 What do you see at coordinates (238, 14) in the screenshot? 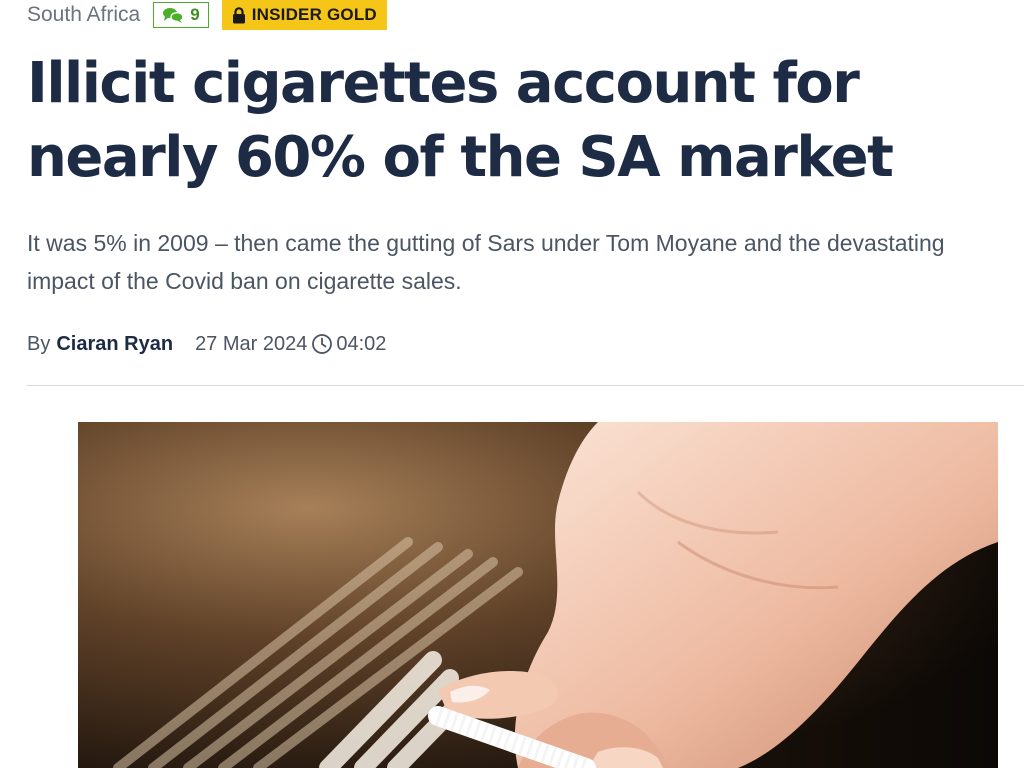
I see `lock-icon` at bounding box center [238, 14].